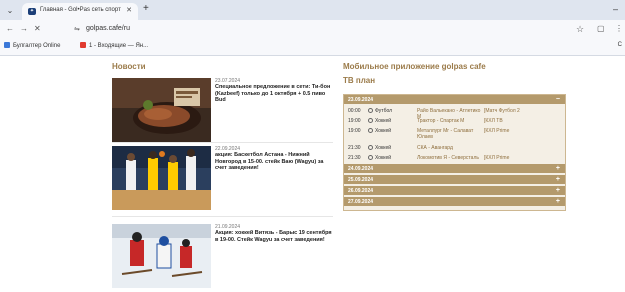 The height and width of the screenshot is (292, 625). Describe the element at coordinates (601, 28) in the screenshot. I see `extensions-icon: ▢` at that location.